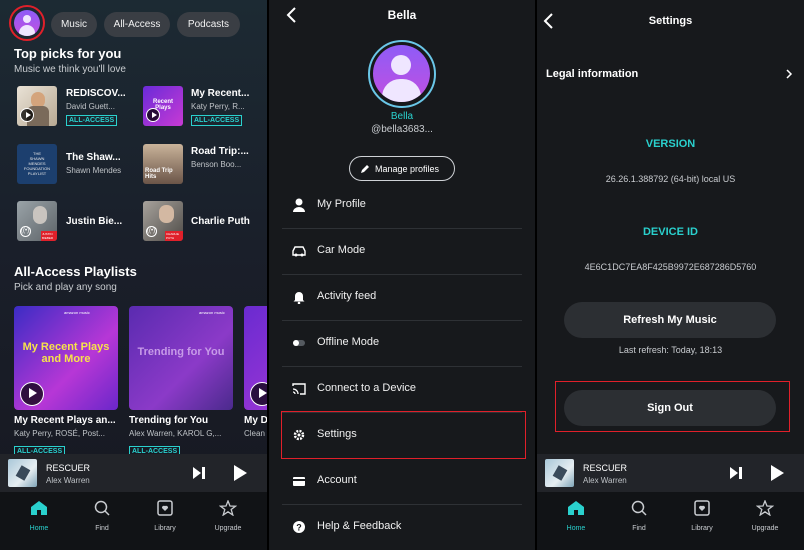 The height and width of the screenshot is (550, 804). Describe the element at coordinates (402, 15) in the screenshot. I see `page-title: Bella` at that location.